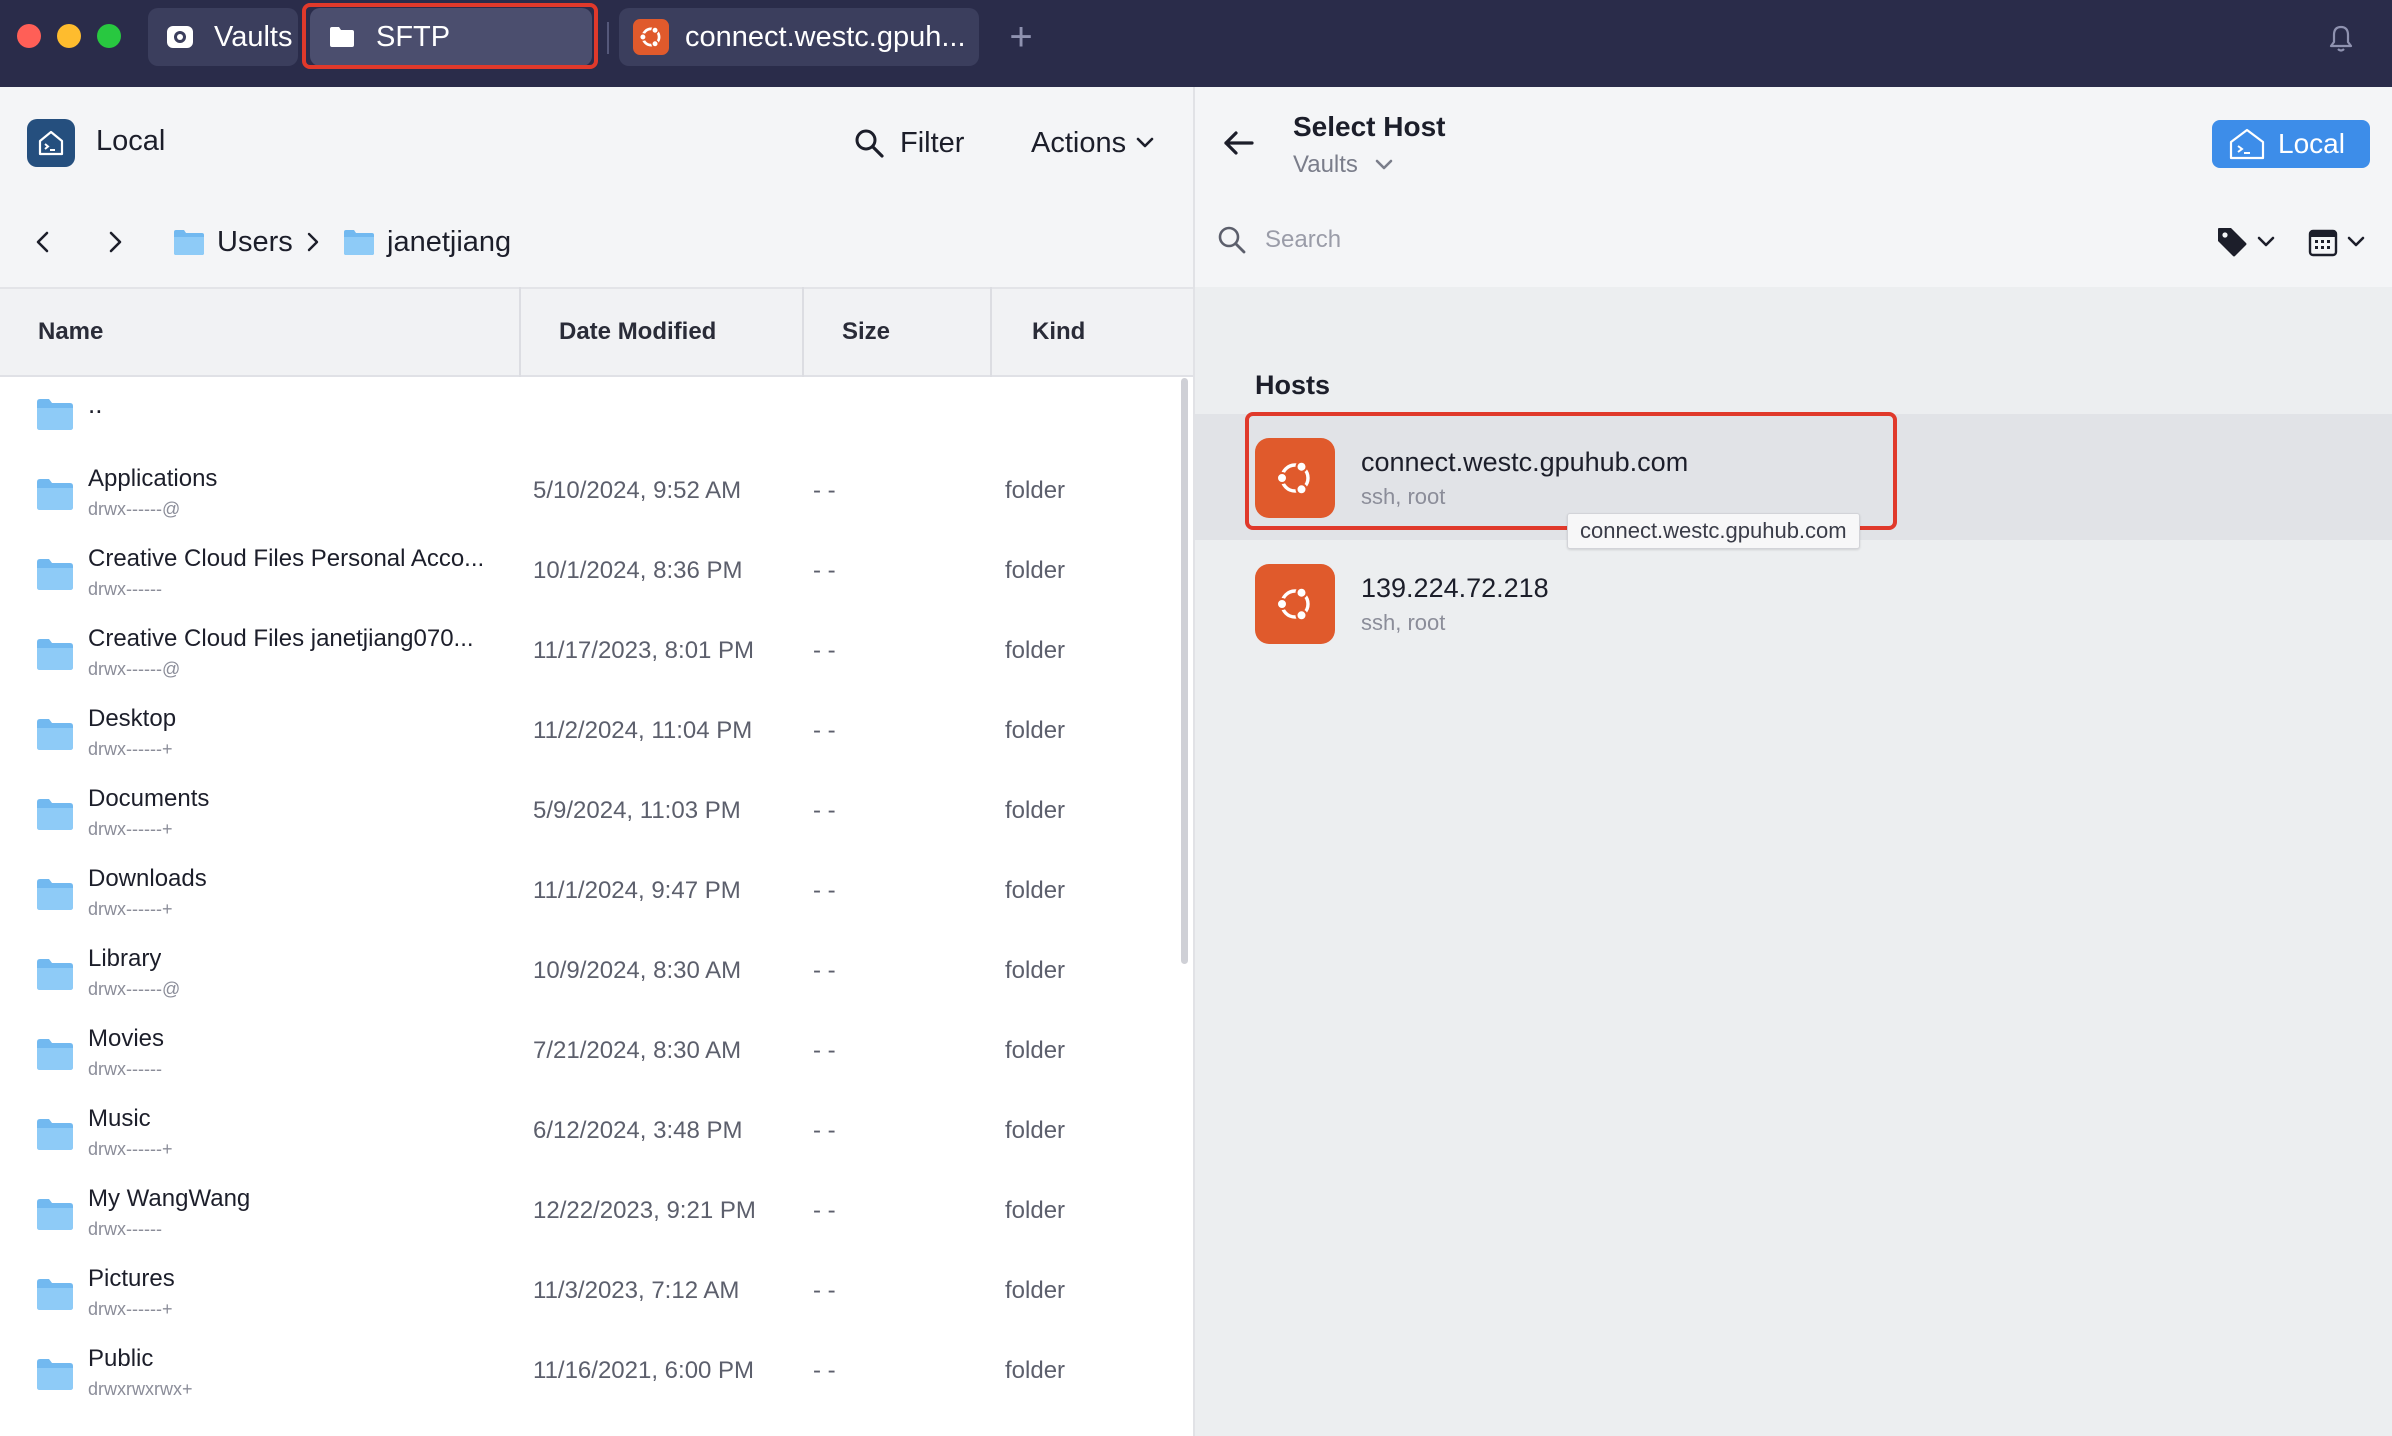 The height and width of the screenshot is (1436, 2392). I want to click on vault-selector: Vaults, so click(1344, 165).